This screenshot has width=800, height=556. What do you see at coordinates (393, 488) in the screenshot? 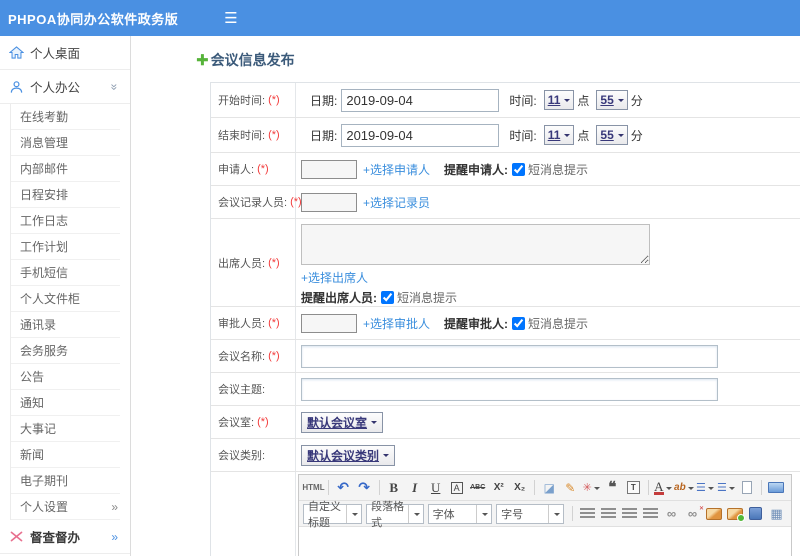
I see `bold-icon: B` at bounding box center [393, 488].